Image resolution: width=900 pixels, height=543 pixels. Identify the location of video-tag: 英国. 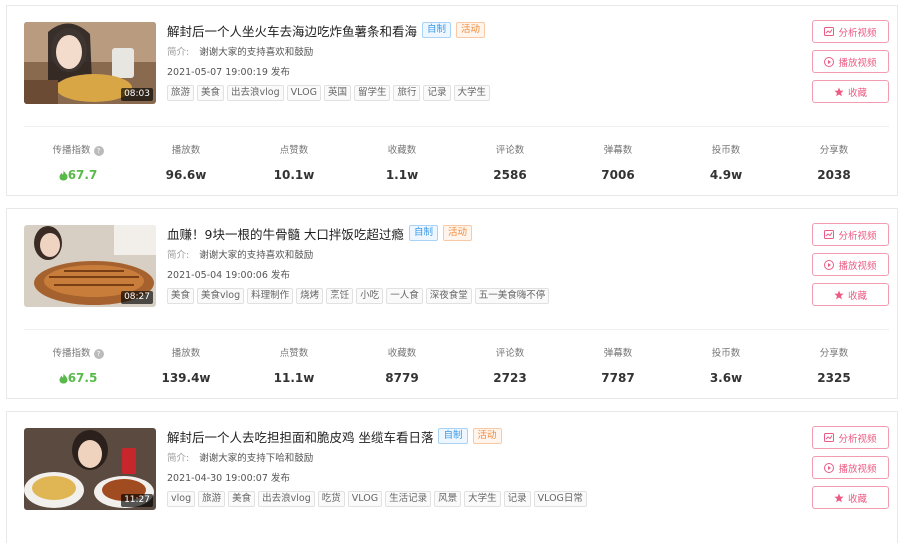
(337, 93).